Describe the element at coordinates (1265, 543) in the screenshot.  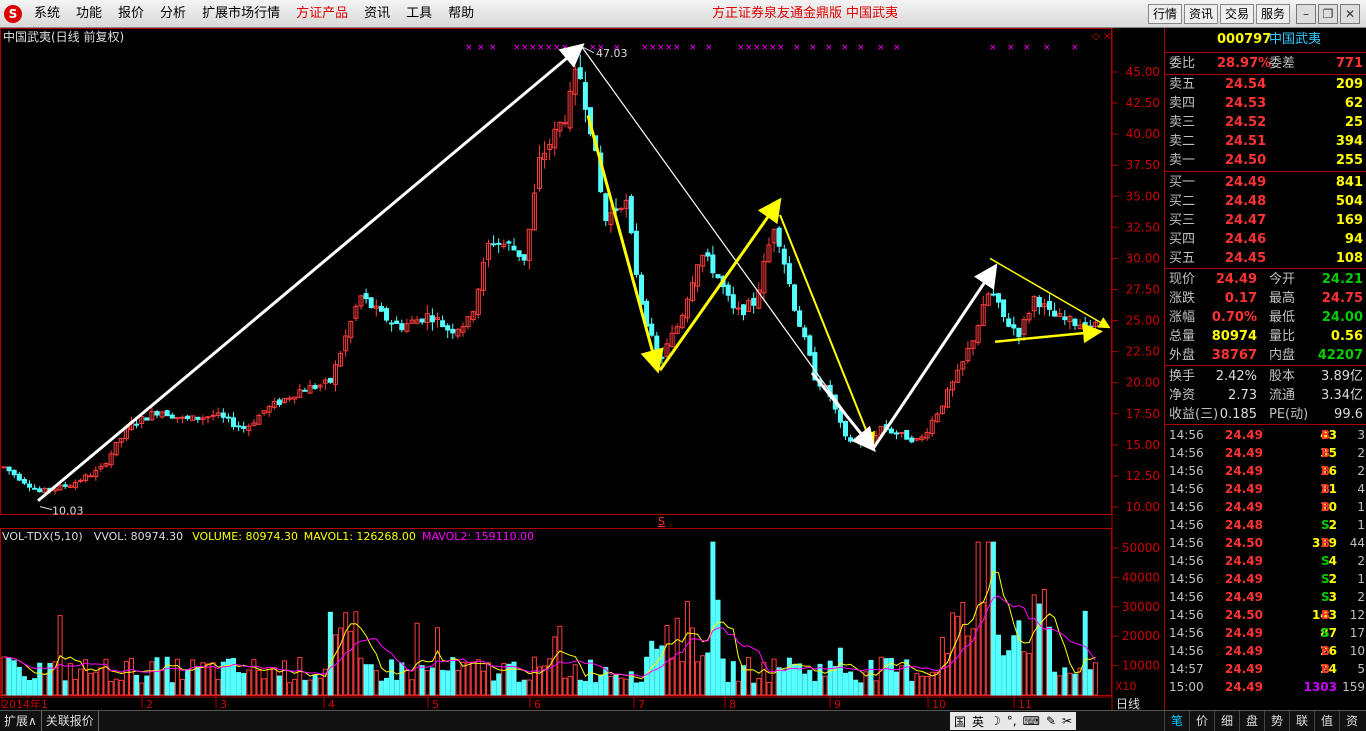
I see `tick-row: 14:56 24.50 319 B 44` at that location.